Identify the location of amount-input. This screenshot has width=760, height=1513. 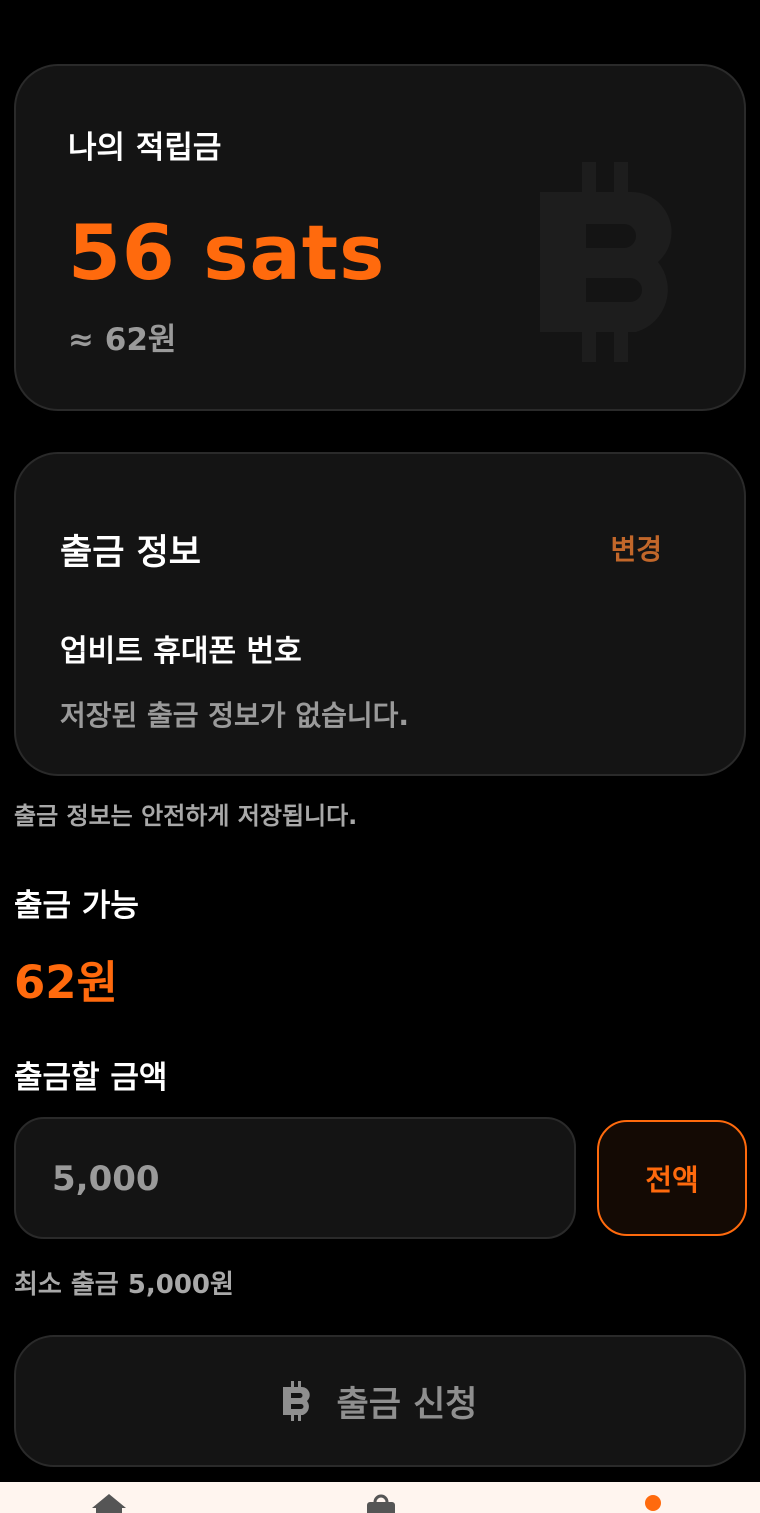
(292, 1179).